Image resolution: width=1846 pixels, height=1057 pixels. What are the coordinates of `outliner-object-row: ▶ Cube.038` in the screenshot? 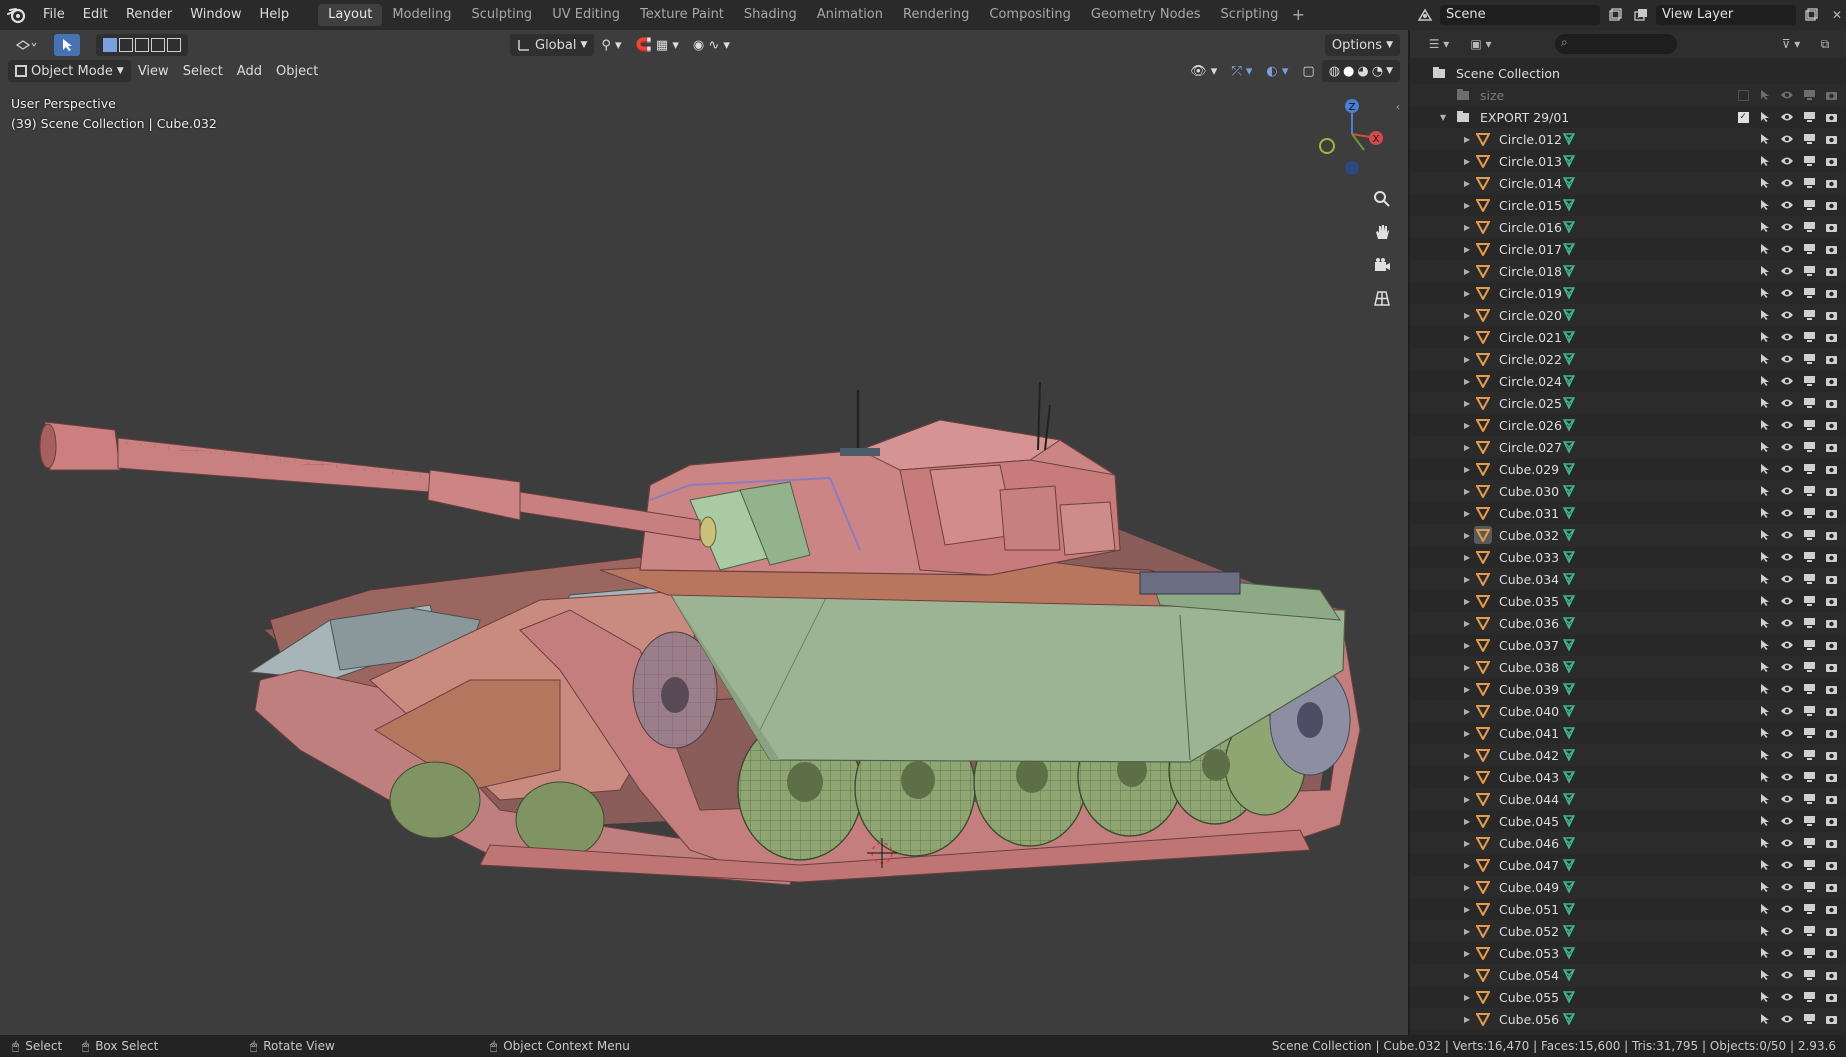 It's located at (1628, 667).